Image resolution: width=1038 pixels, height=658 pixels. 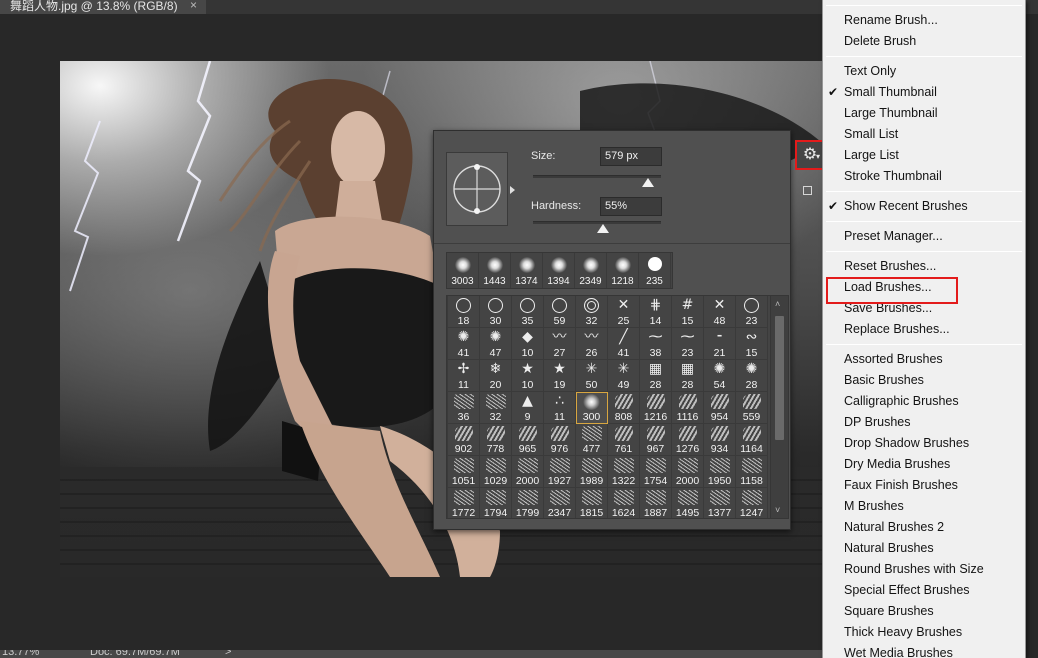 What do you see at coordinates (496, 344) in the screenshot?
I see `brush-preset-47: ✺ 47` at bounding box center [496, 344].